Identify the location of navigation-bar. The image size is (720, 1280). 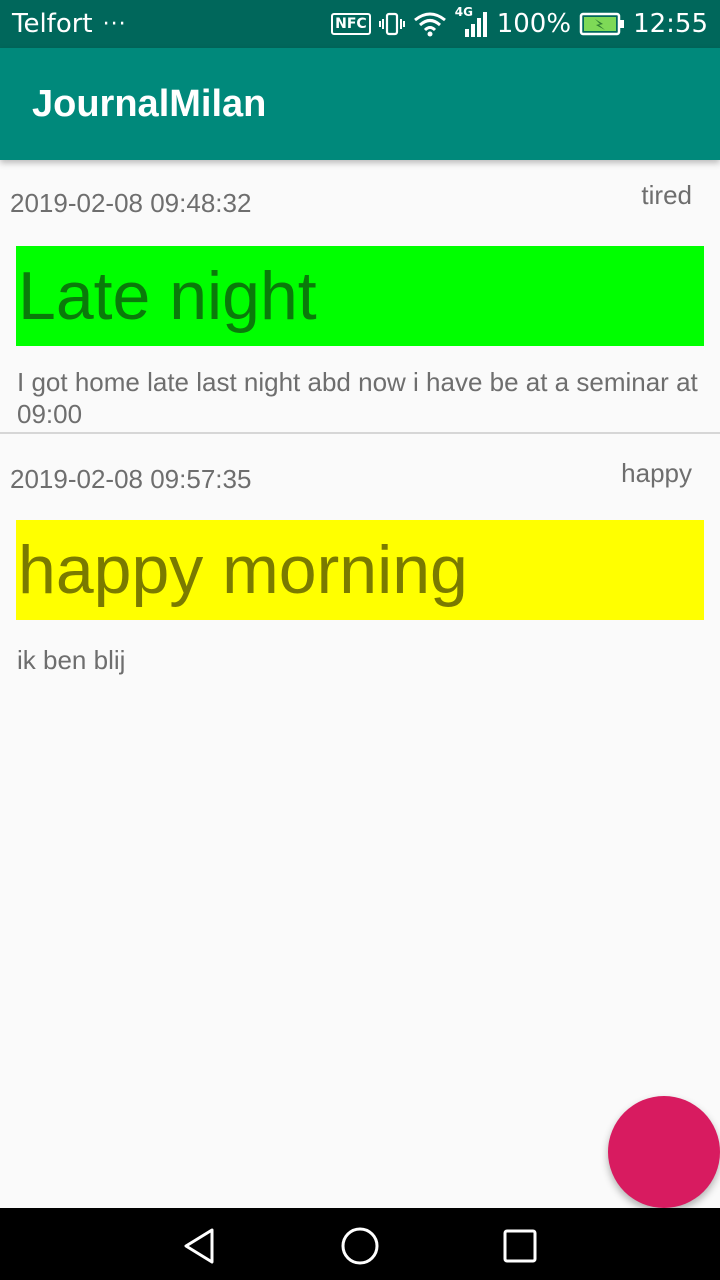
(360, 1244).